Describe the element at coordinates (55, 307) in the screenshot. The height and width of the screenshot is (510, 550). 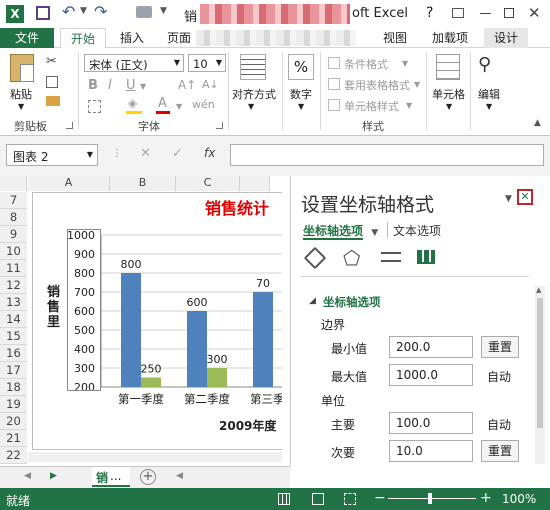
I see `y-axis-title: 销售里` at that location.